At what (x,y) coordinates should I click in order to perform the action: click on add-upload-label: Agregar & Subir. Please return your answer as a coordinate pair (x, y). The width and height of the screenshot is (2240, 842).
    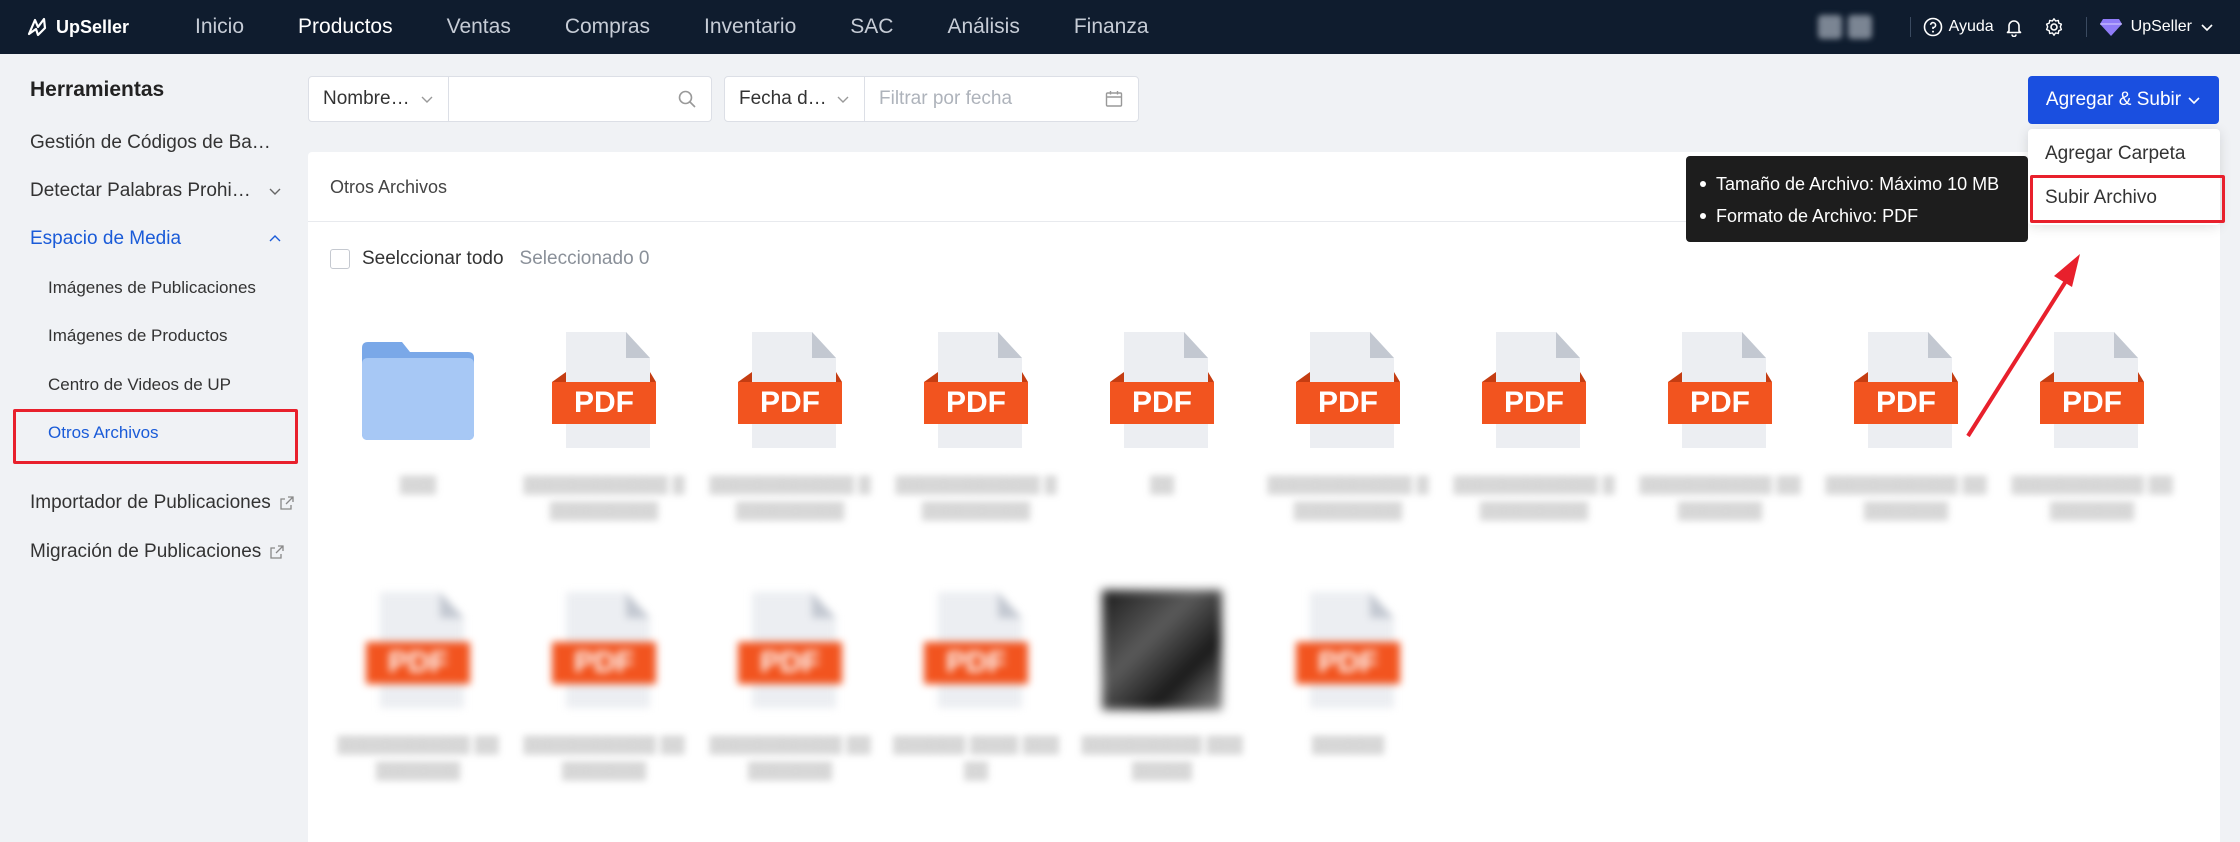
    Looking at the image, I should click on (2113, 99).